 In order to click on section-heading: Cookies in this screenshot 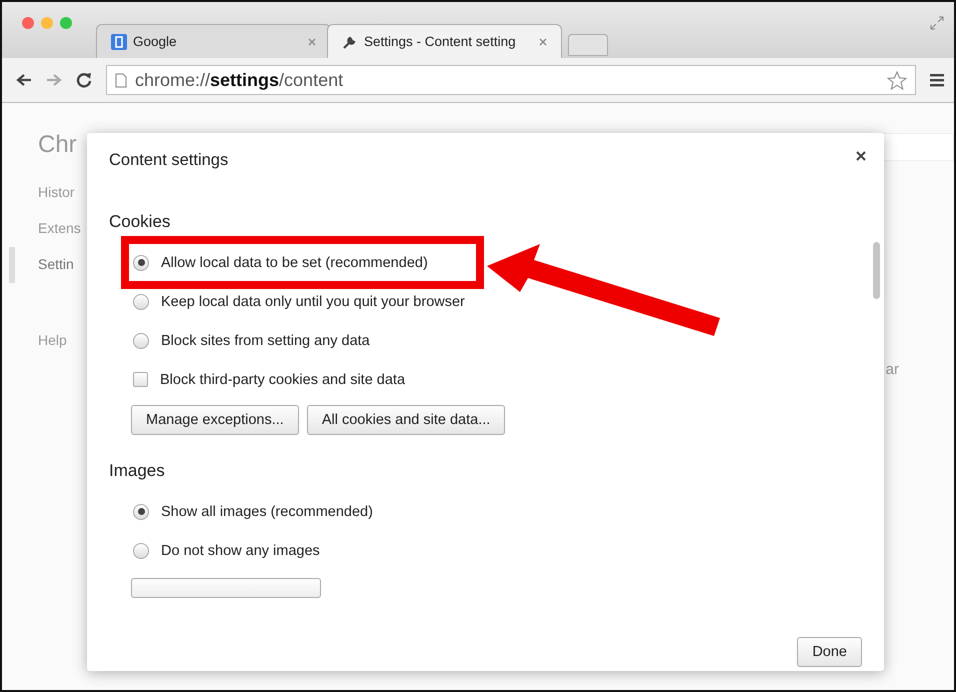, I will do `click(140, 222)`.